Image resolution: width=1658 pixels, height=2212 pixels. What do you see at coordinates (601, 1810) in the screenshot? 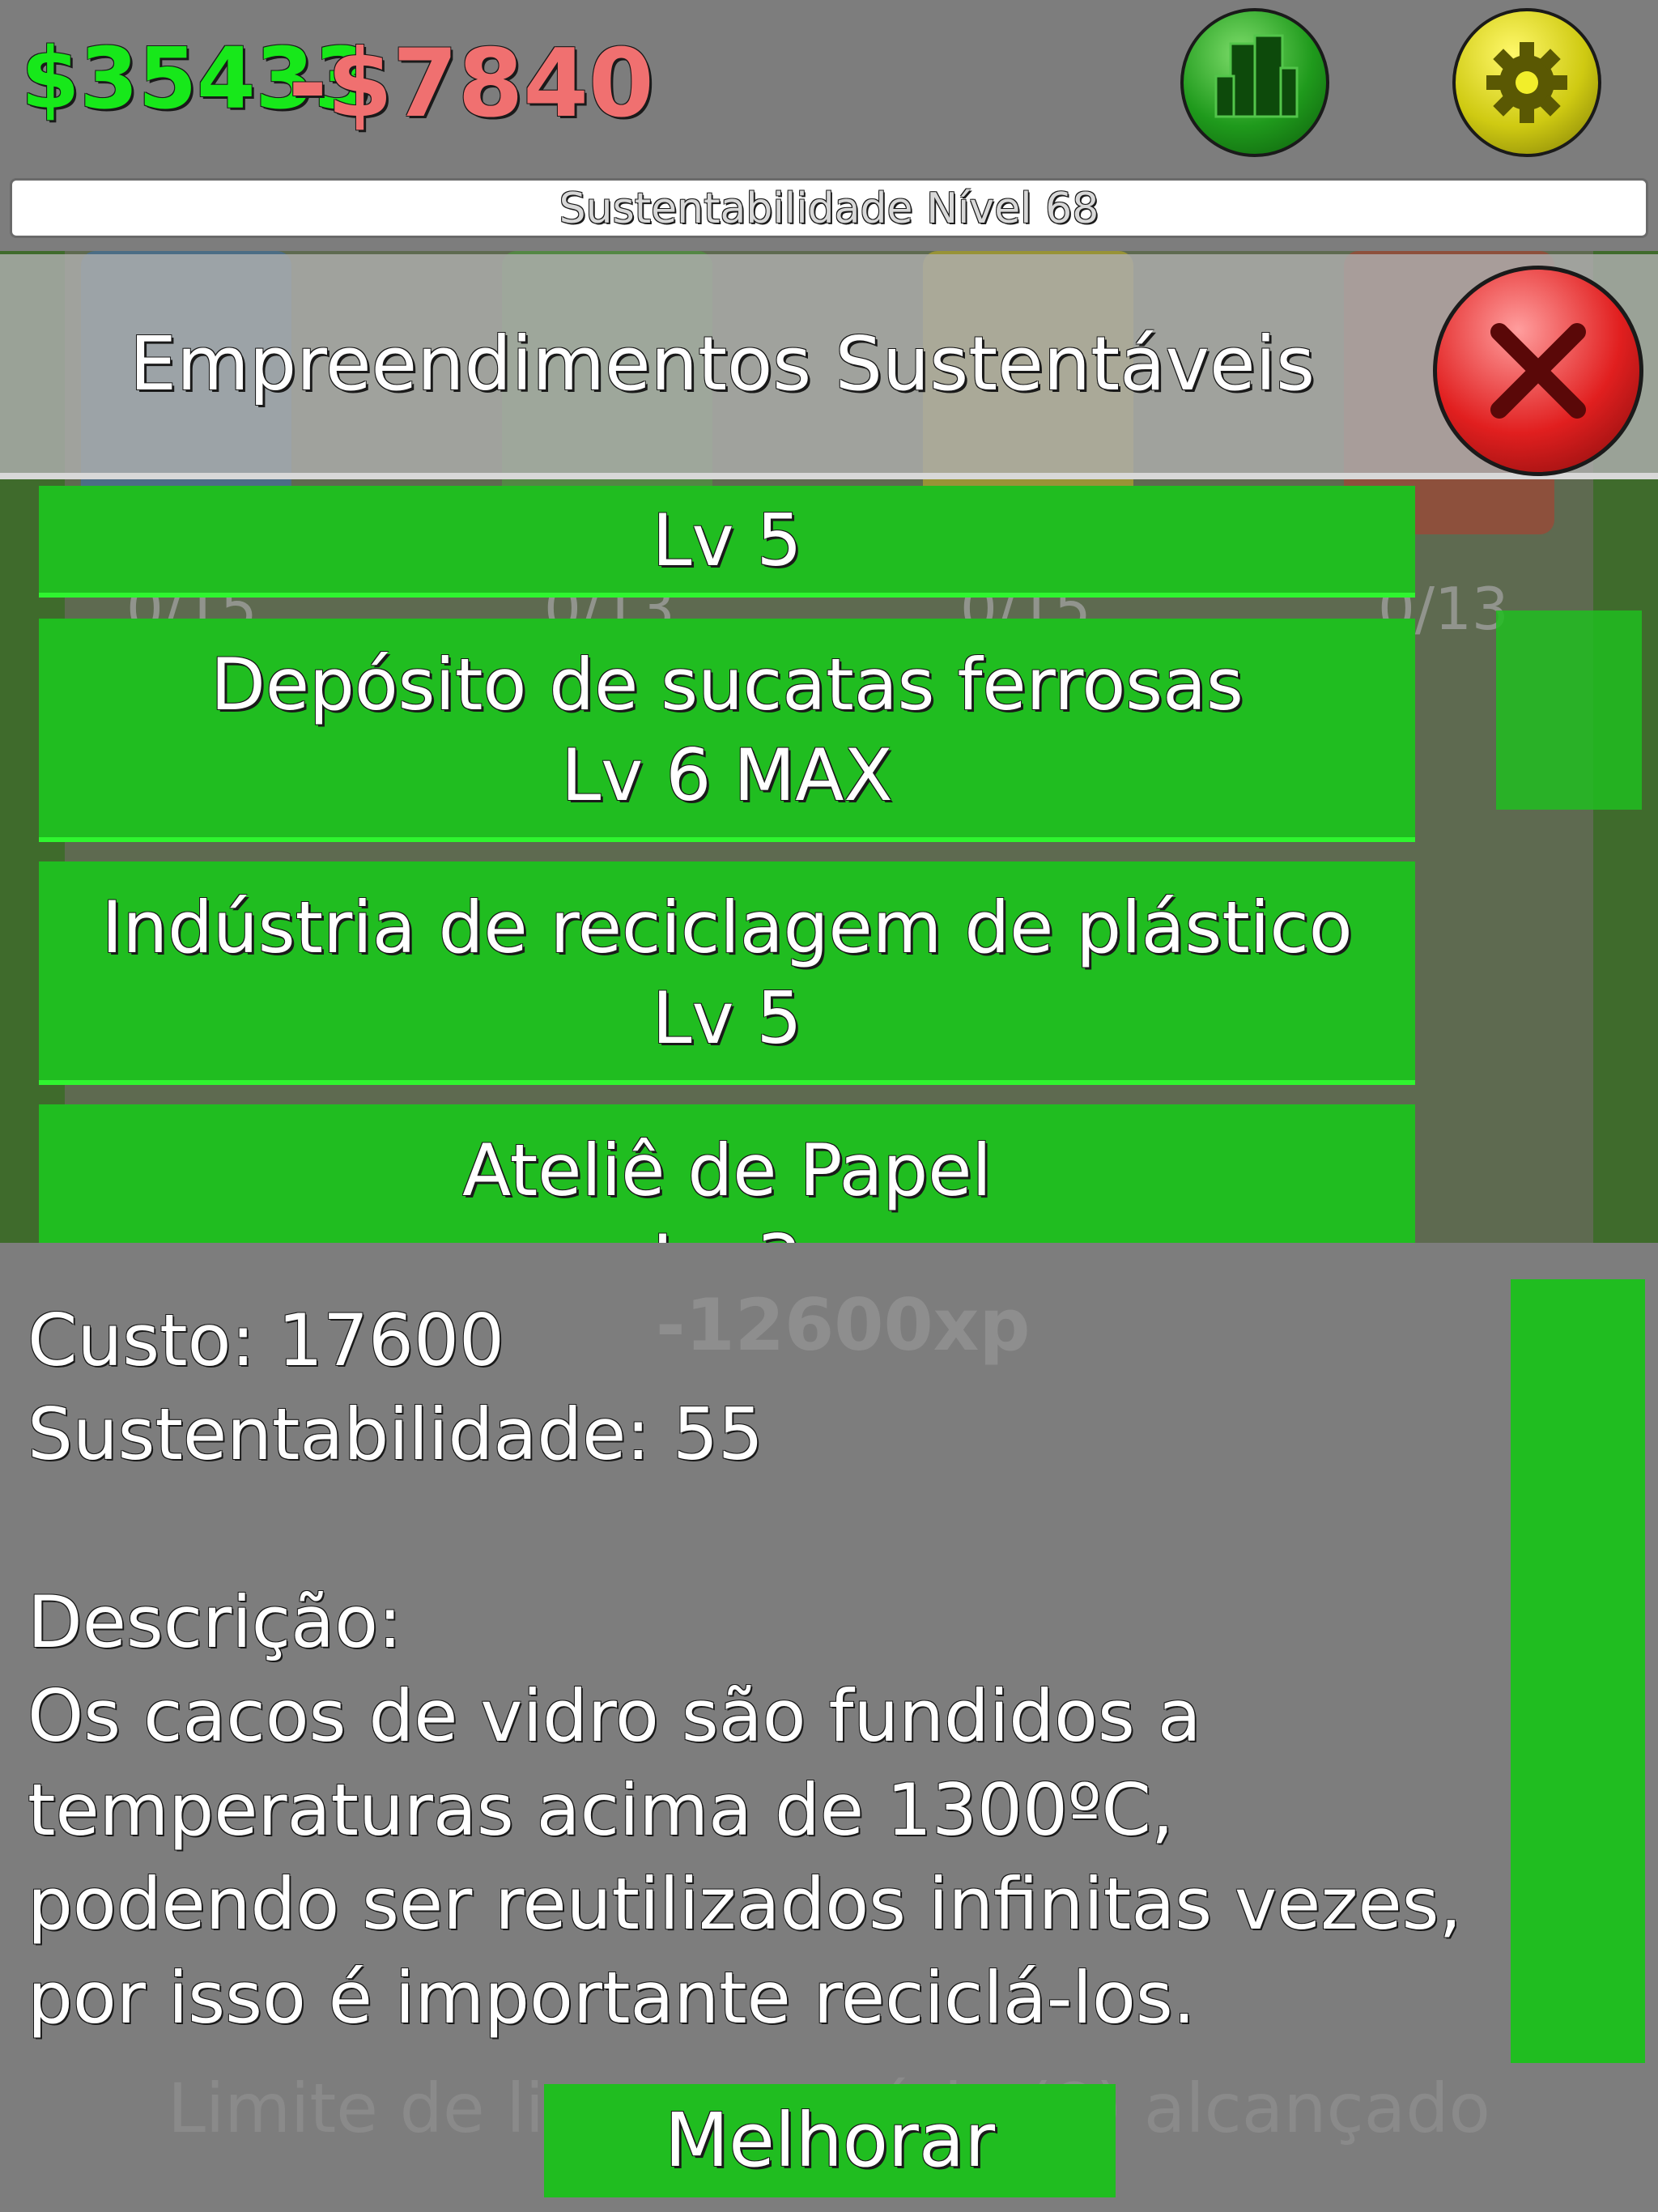
I see `description-line: temperaturas acima de 1300ºC,` at bounding box center [601, 1810].